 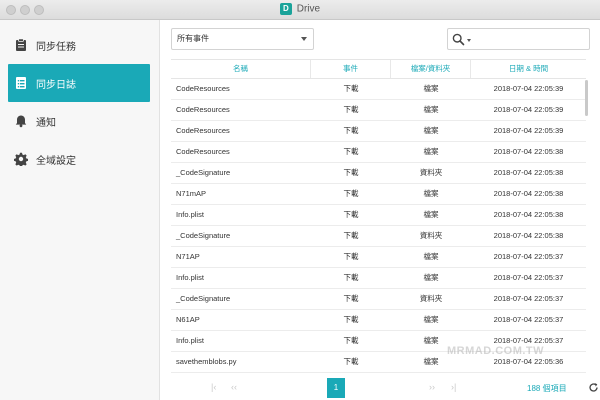 What do you see at coordinates (234, 387) in the screenshot?
I see `prev-page-button: ‹‹` at bounding box center [234, 387].